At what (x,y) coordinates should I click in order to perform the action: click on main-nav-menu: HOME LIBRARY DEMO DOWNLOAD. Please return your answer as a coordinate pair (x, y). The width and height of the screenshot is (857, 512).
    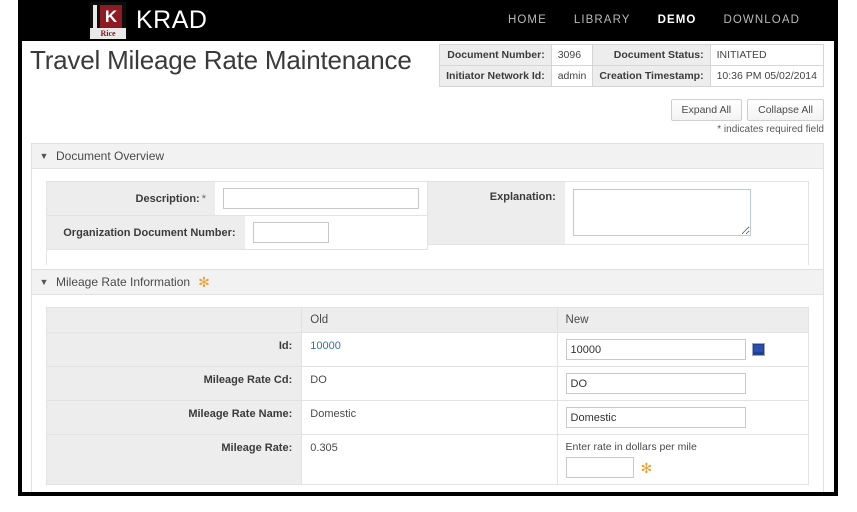
    Looking at the image, I should click on (654, 20).